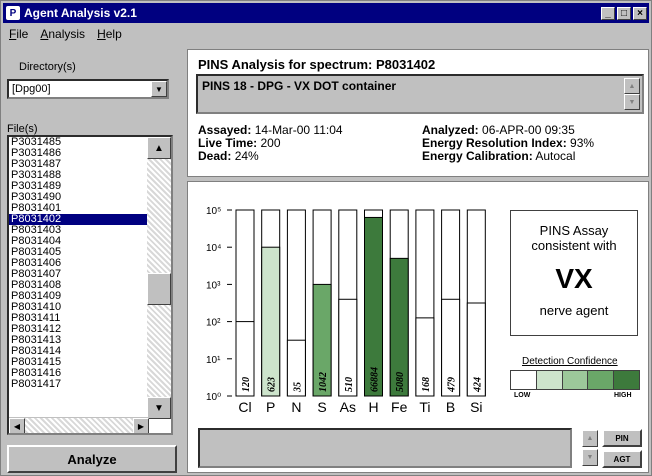 This screenshot has width=652, height=476. What do you see at coordinates (270, 143) in the screenshot?
I see `live-time-value: 200` at bounding box center [270, 143].